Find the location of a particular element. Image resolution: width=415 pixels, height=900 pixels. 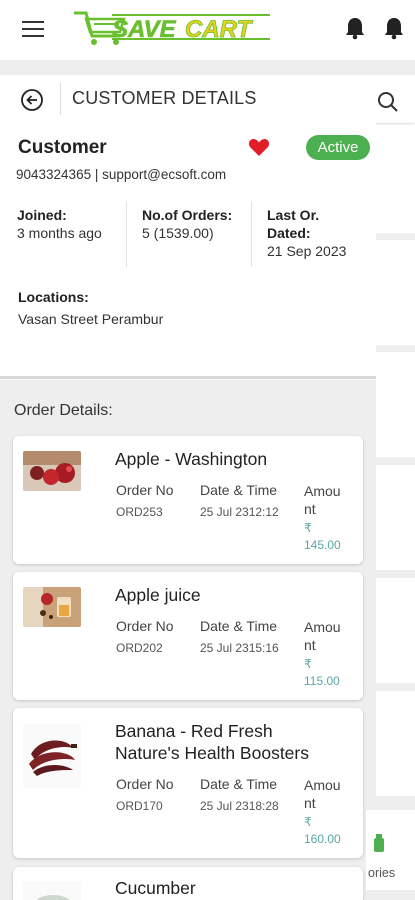

customer-contact: 9043324365 | support@ecsoft.com is located at coordinates (121, 174).